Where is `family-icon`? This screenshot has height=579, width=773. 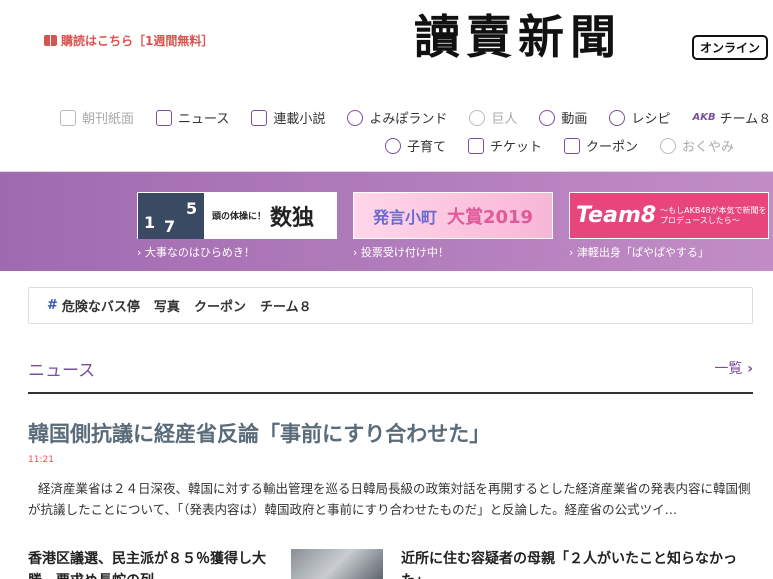 family-icon is located at coordinates (393, 145).